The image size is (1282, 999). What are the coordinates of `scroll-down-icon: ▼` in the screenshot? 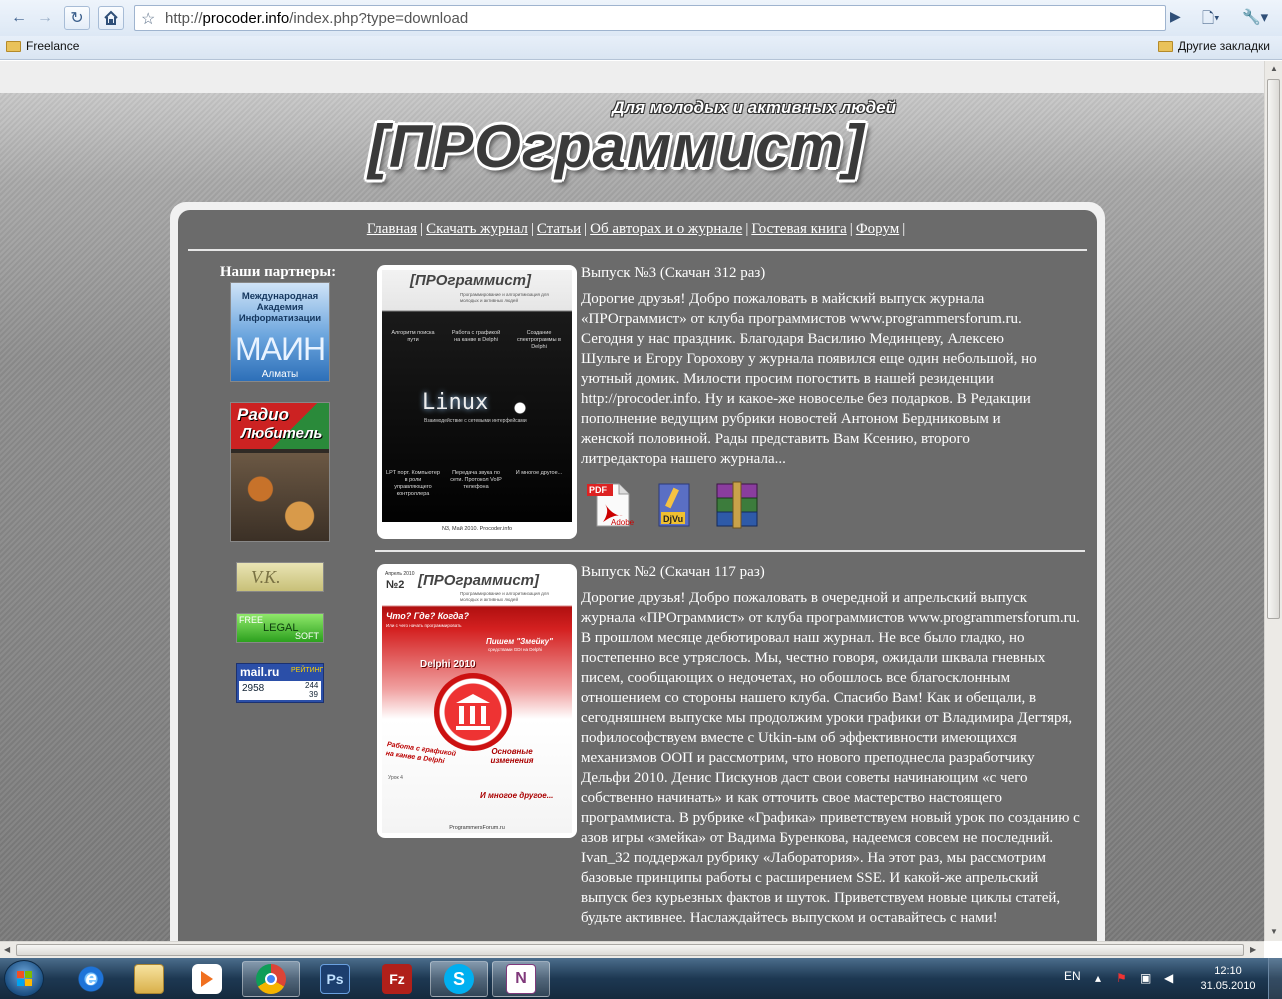 It's located at (1274, 931).